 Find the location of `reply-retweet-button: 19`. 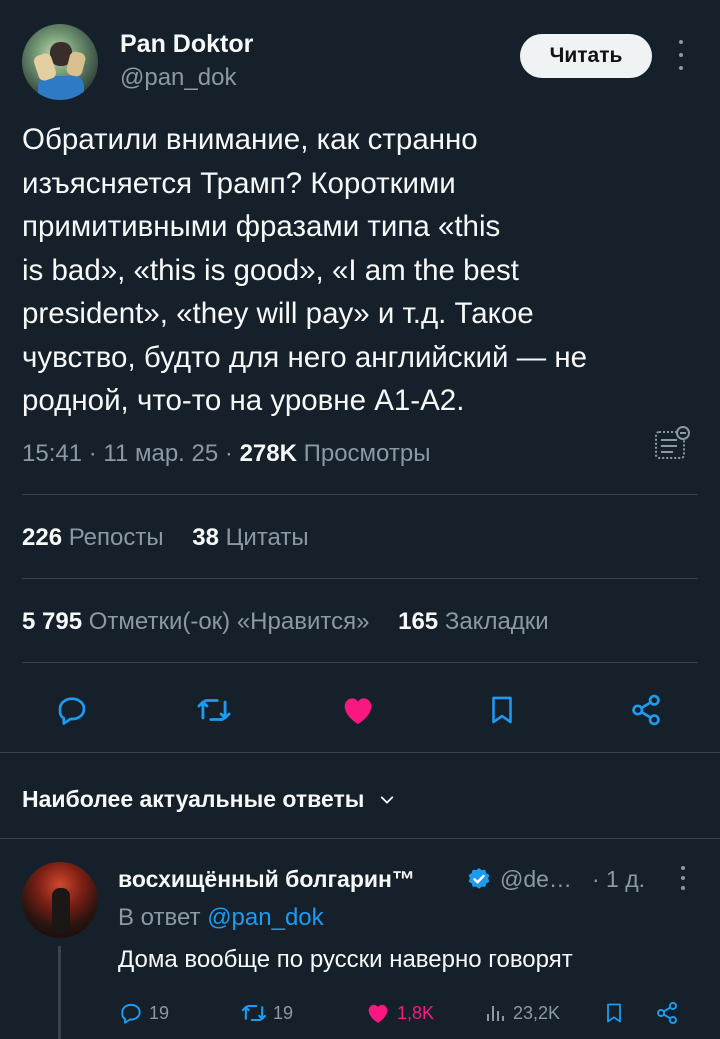

reply-retweet-button: 19 is located at coordinates (266, 1013).